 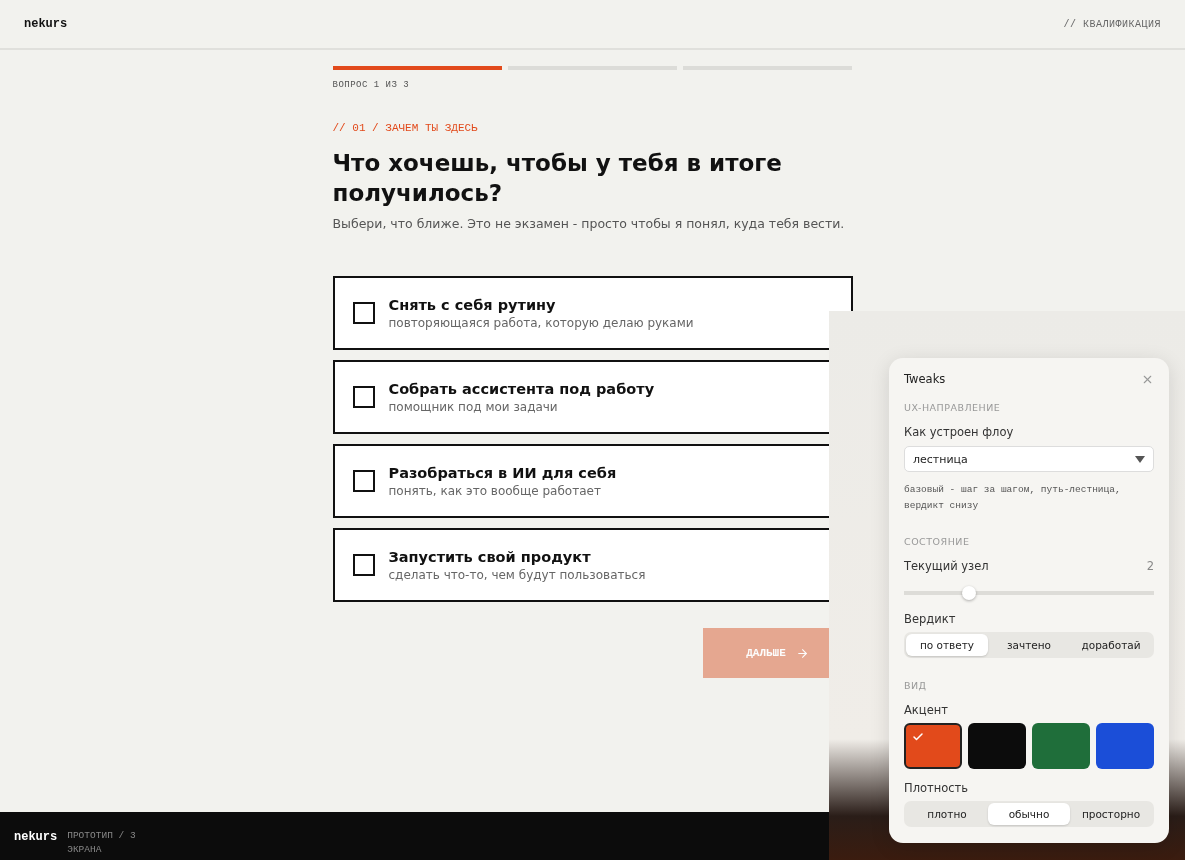 I want to click on slider-thumb, so click(x=969, y=593).